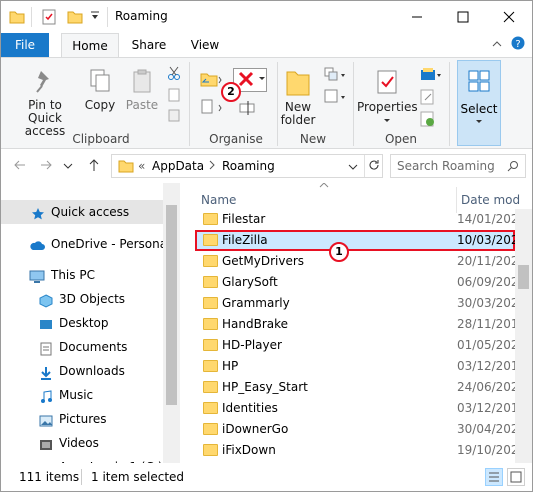 This screenshot has width=533, height=492. I want to click on nav-item-music: Music, so click(82, 395).